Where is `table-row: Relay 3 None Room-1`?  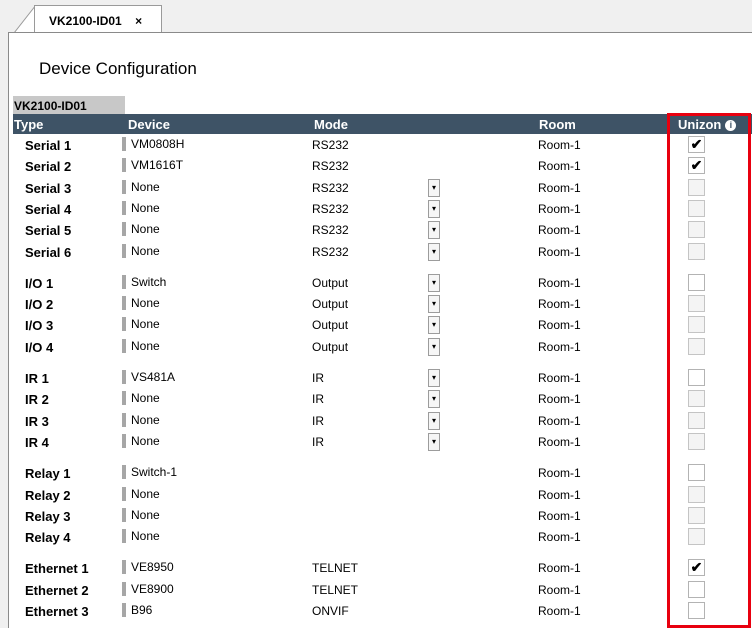 table-row: Relay 3 None Room-1 is located at coordinates (380, 516).